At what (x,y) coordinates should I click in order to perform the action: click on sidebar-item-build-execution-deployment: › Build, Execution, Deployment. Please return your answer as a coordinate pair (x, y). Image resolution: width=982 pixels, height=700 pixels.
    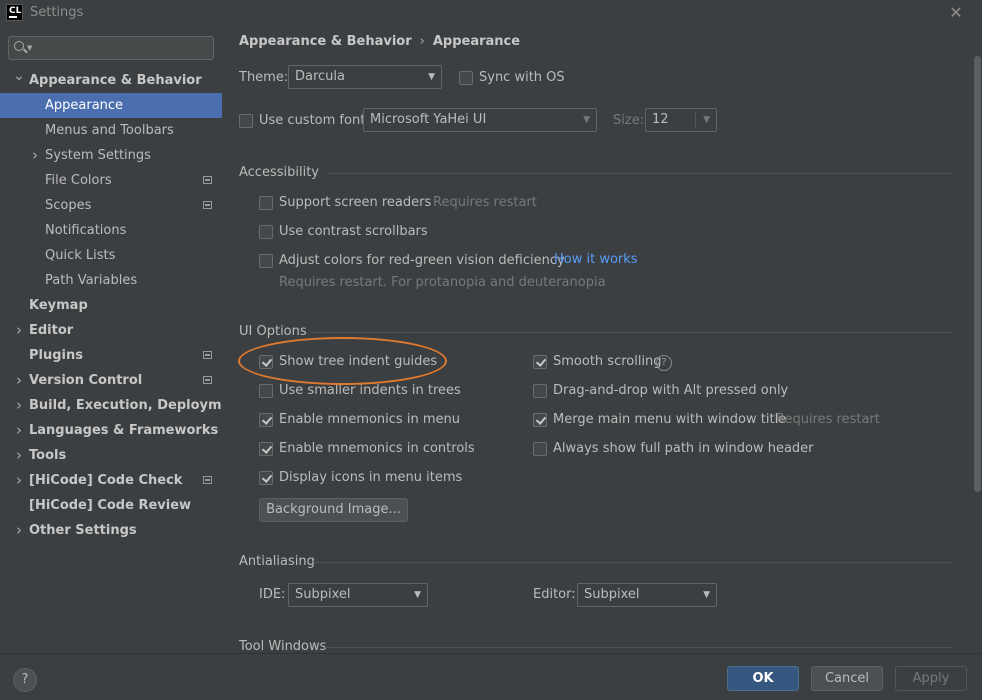
    Looking at the image, I should click on (123, 405).